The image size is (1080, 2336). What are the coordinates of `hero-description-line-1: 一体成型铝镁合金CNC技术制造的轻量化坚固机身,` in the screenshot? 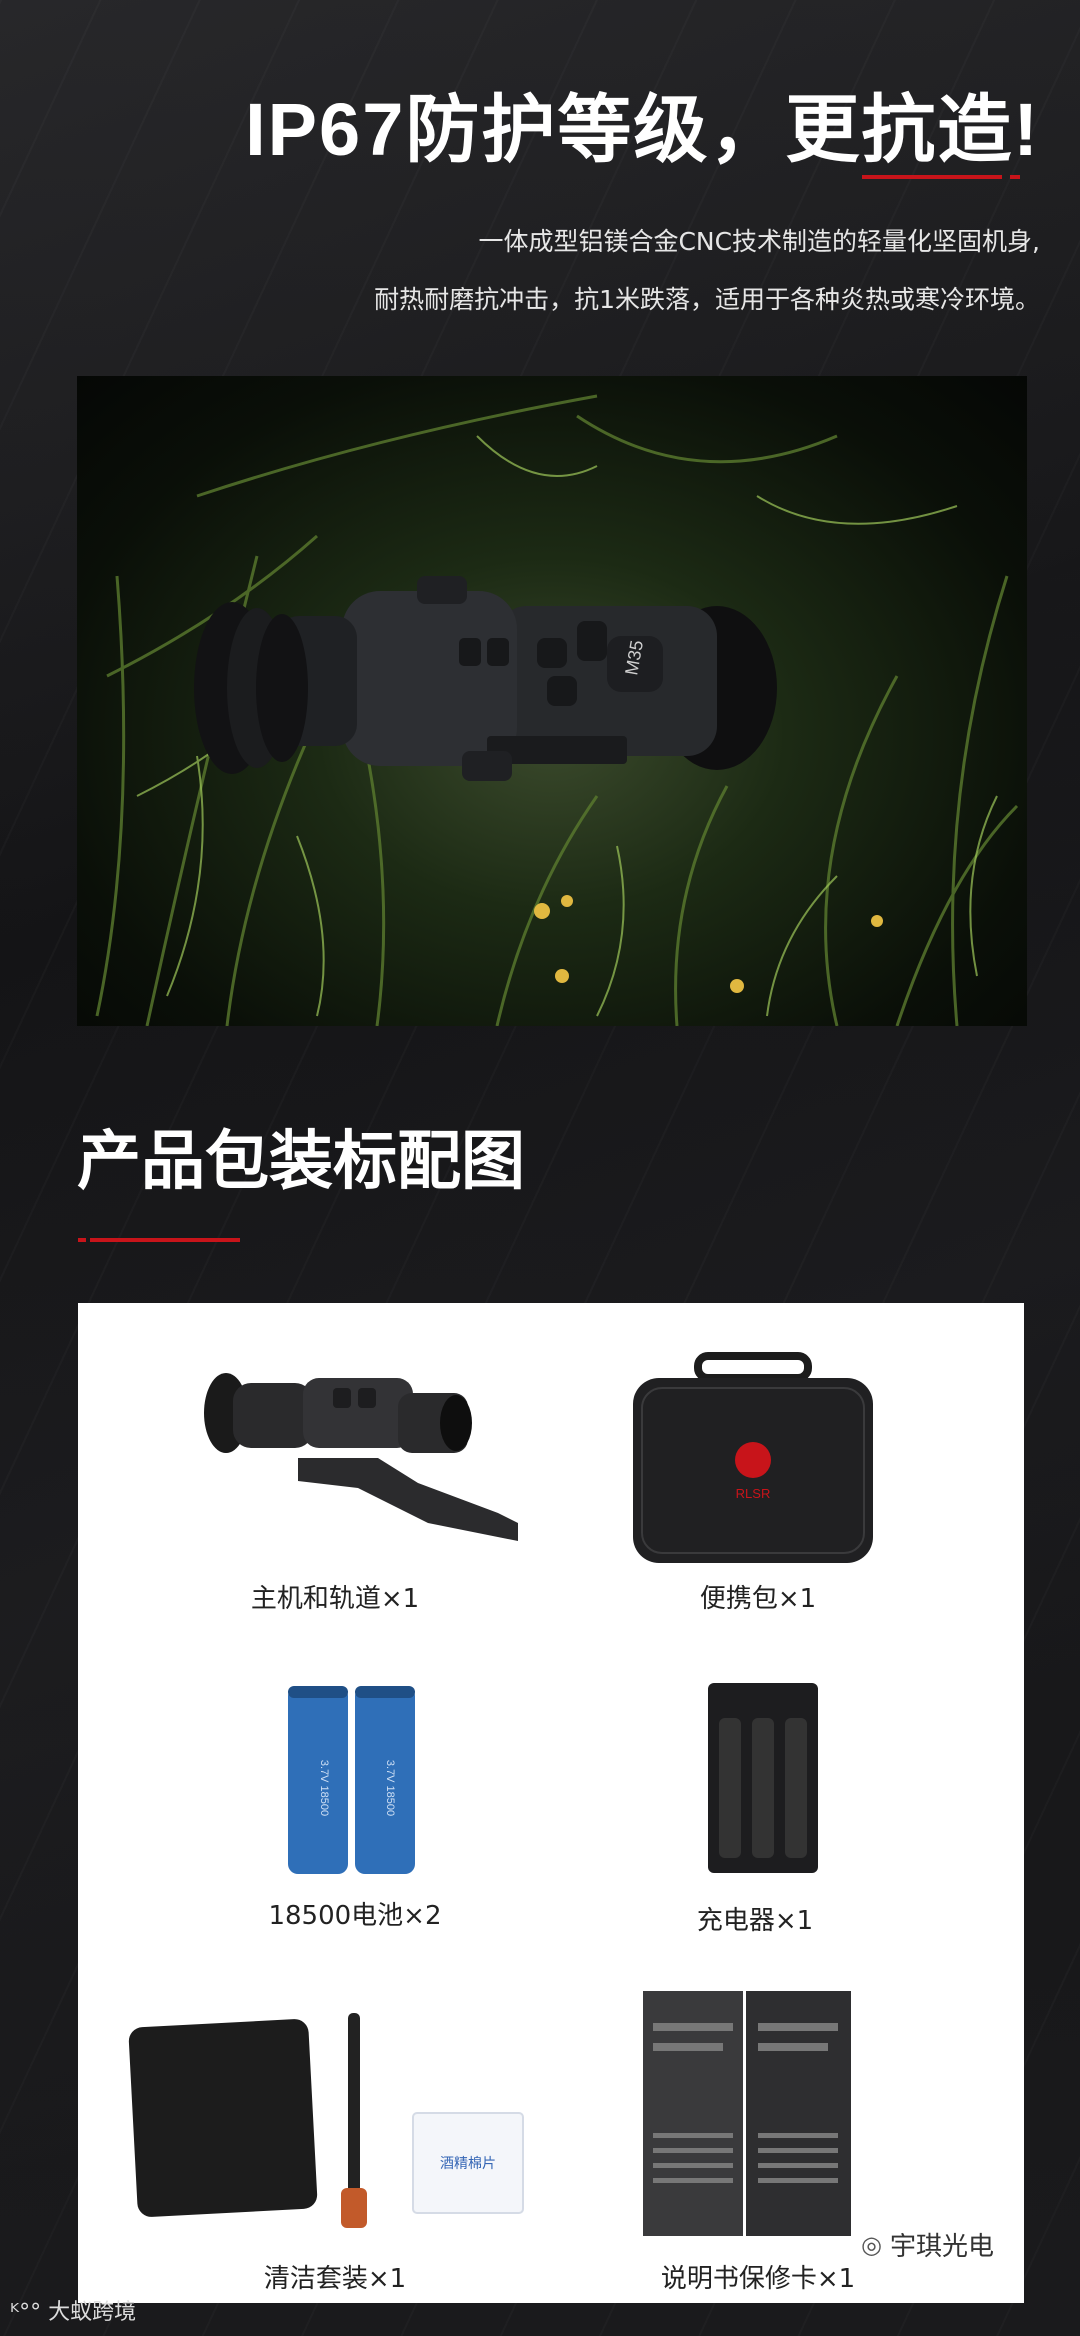 It's located at (759, 241).